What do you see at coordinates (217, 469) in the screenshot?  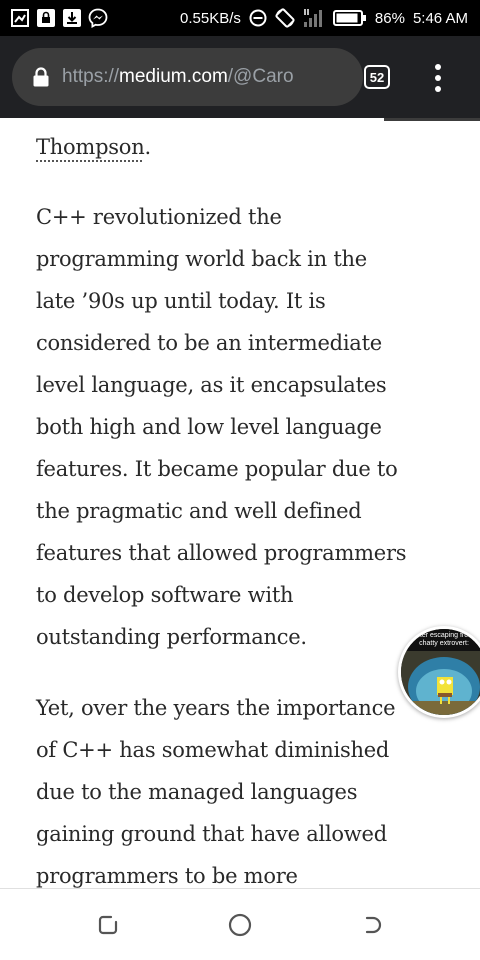 I see `text-line: features. It became popular due to` at bounding box center [217, 469].